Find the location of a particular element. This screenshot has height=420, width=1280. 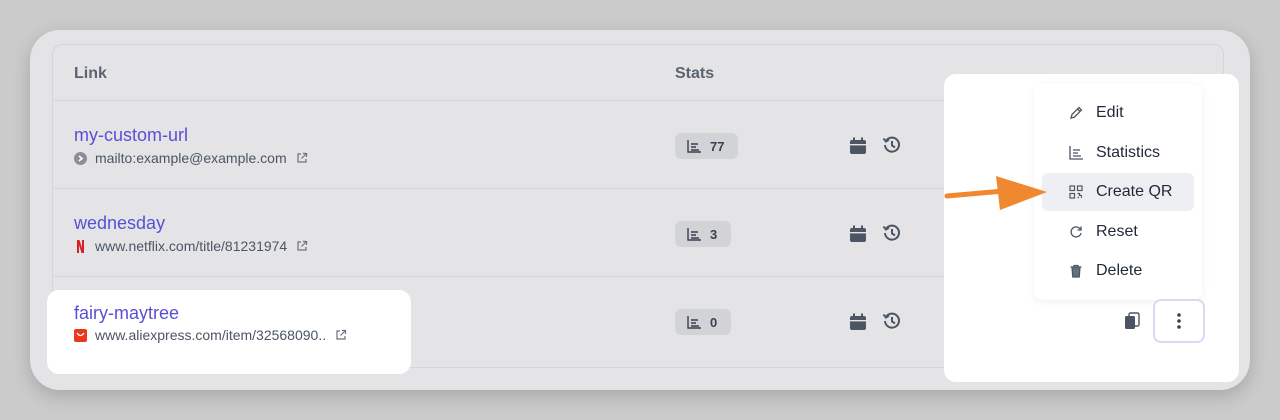

menu-item-label: Edit is located at coordinates (1110, 112).